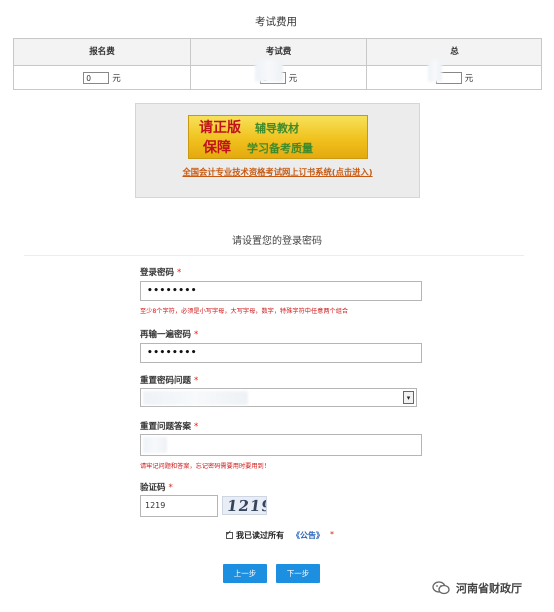  I want to click on agreement-required-mark: *, so click(332, 534).